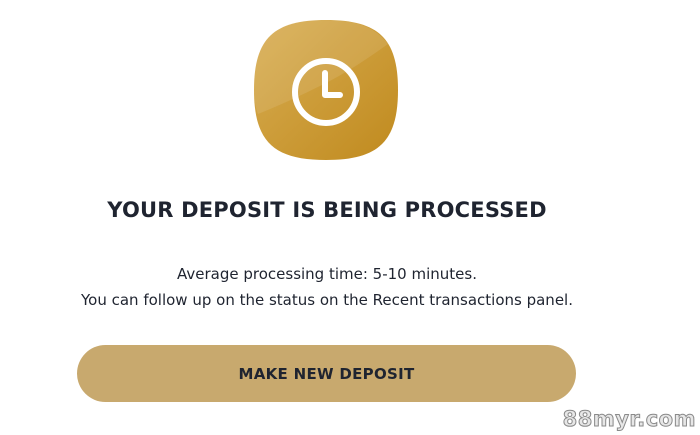 The width and height of the screenshot is (700, 435). Describe the element at coordinates (629, 419) in the screenshot. I see `watermark-logo: 88myr.com` at that location.